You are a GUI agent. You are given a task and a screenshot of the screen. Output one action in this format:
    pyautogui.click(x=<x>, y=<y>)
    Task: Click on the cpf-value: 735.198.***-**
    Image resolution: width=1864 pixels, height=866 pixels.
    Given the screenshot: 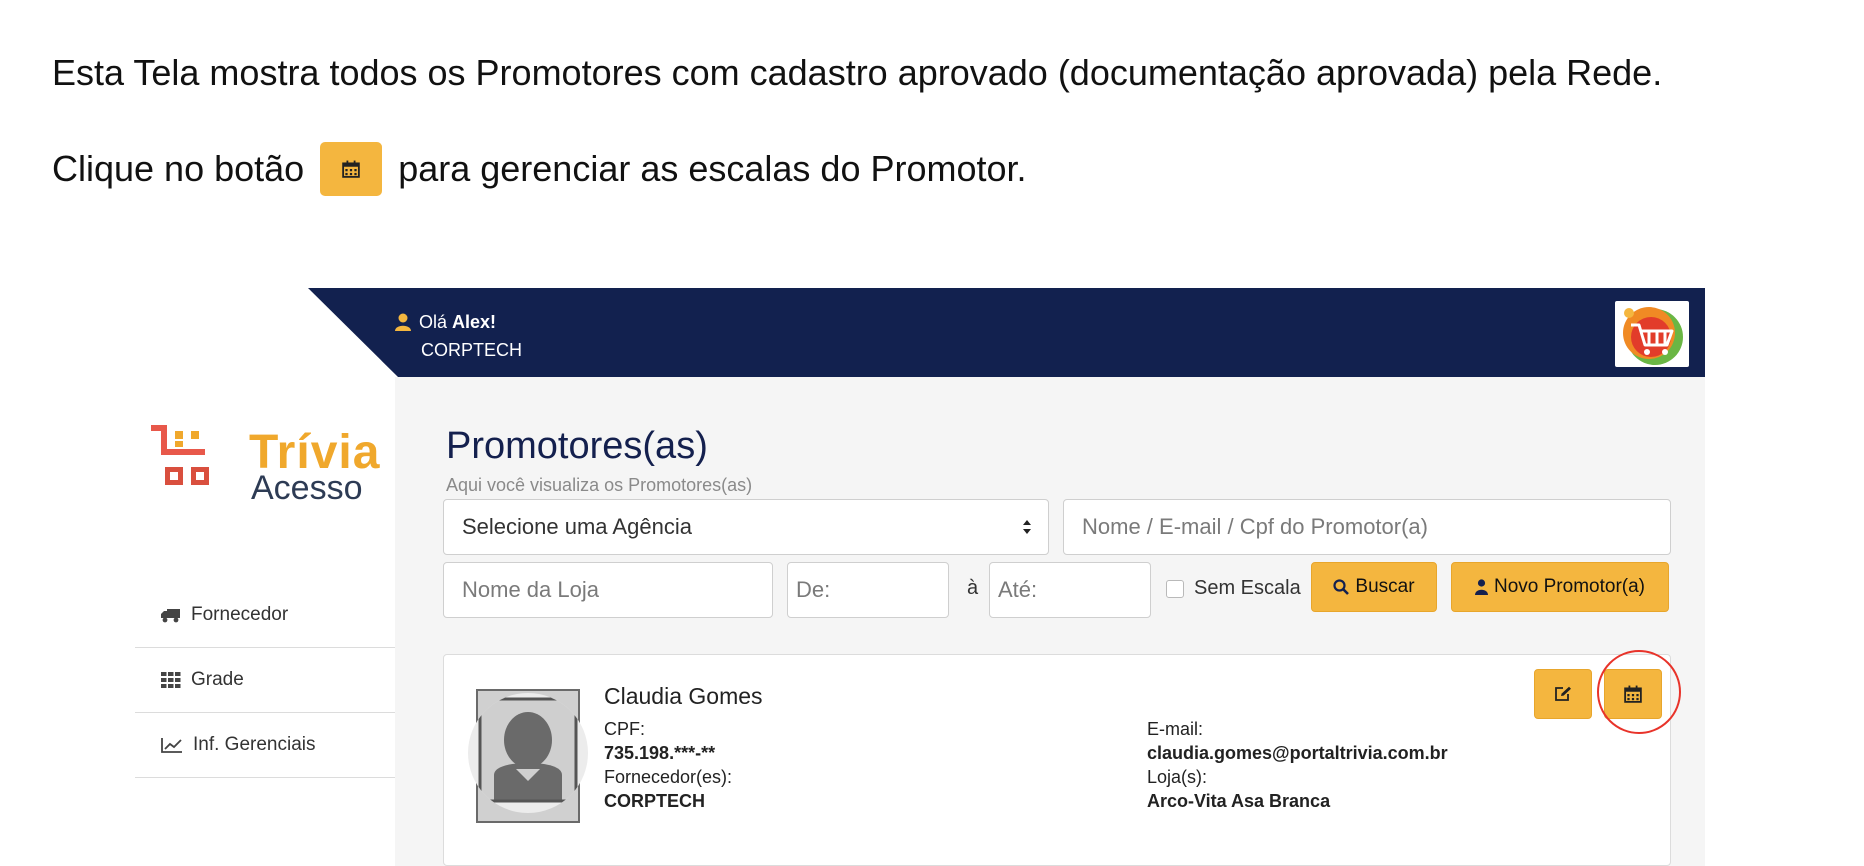 What is the action you would take?
    pyautogui.click(x=660, y=753)
    